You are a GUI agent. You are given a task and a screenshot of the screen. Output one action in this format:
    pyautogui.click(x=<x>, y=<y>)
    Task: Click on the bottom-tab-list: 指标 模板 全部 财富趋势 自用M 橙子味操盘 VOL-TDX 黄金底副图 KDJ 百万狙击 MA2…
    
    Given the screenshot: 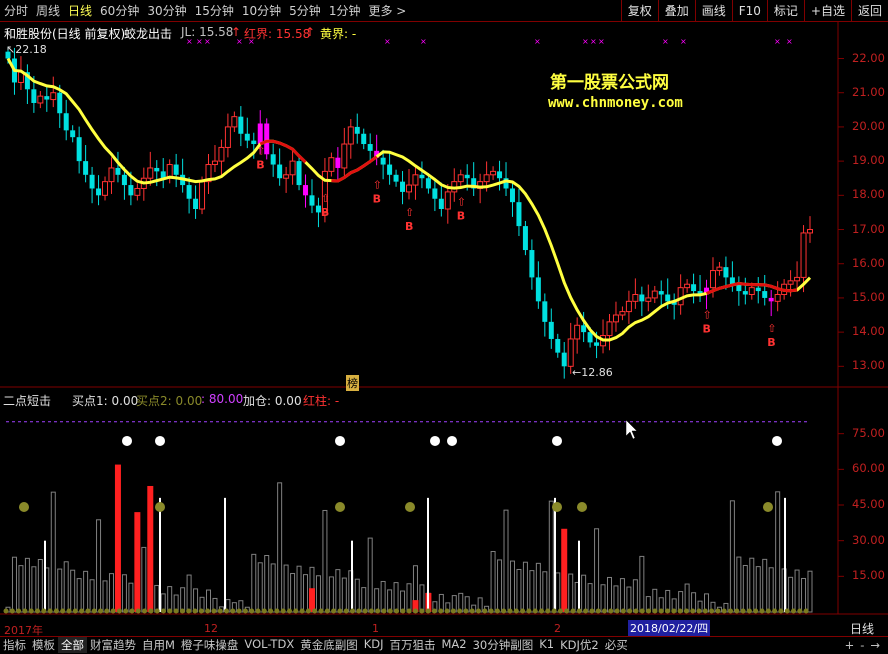 What is the action you would take?
    pyautogui.click(x=315, y=645)
    